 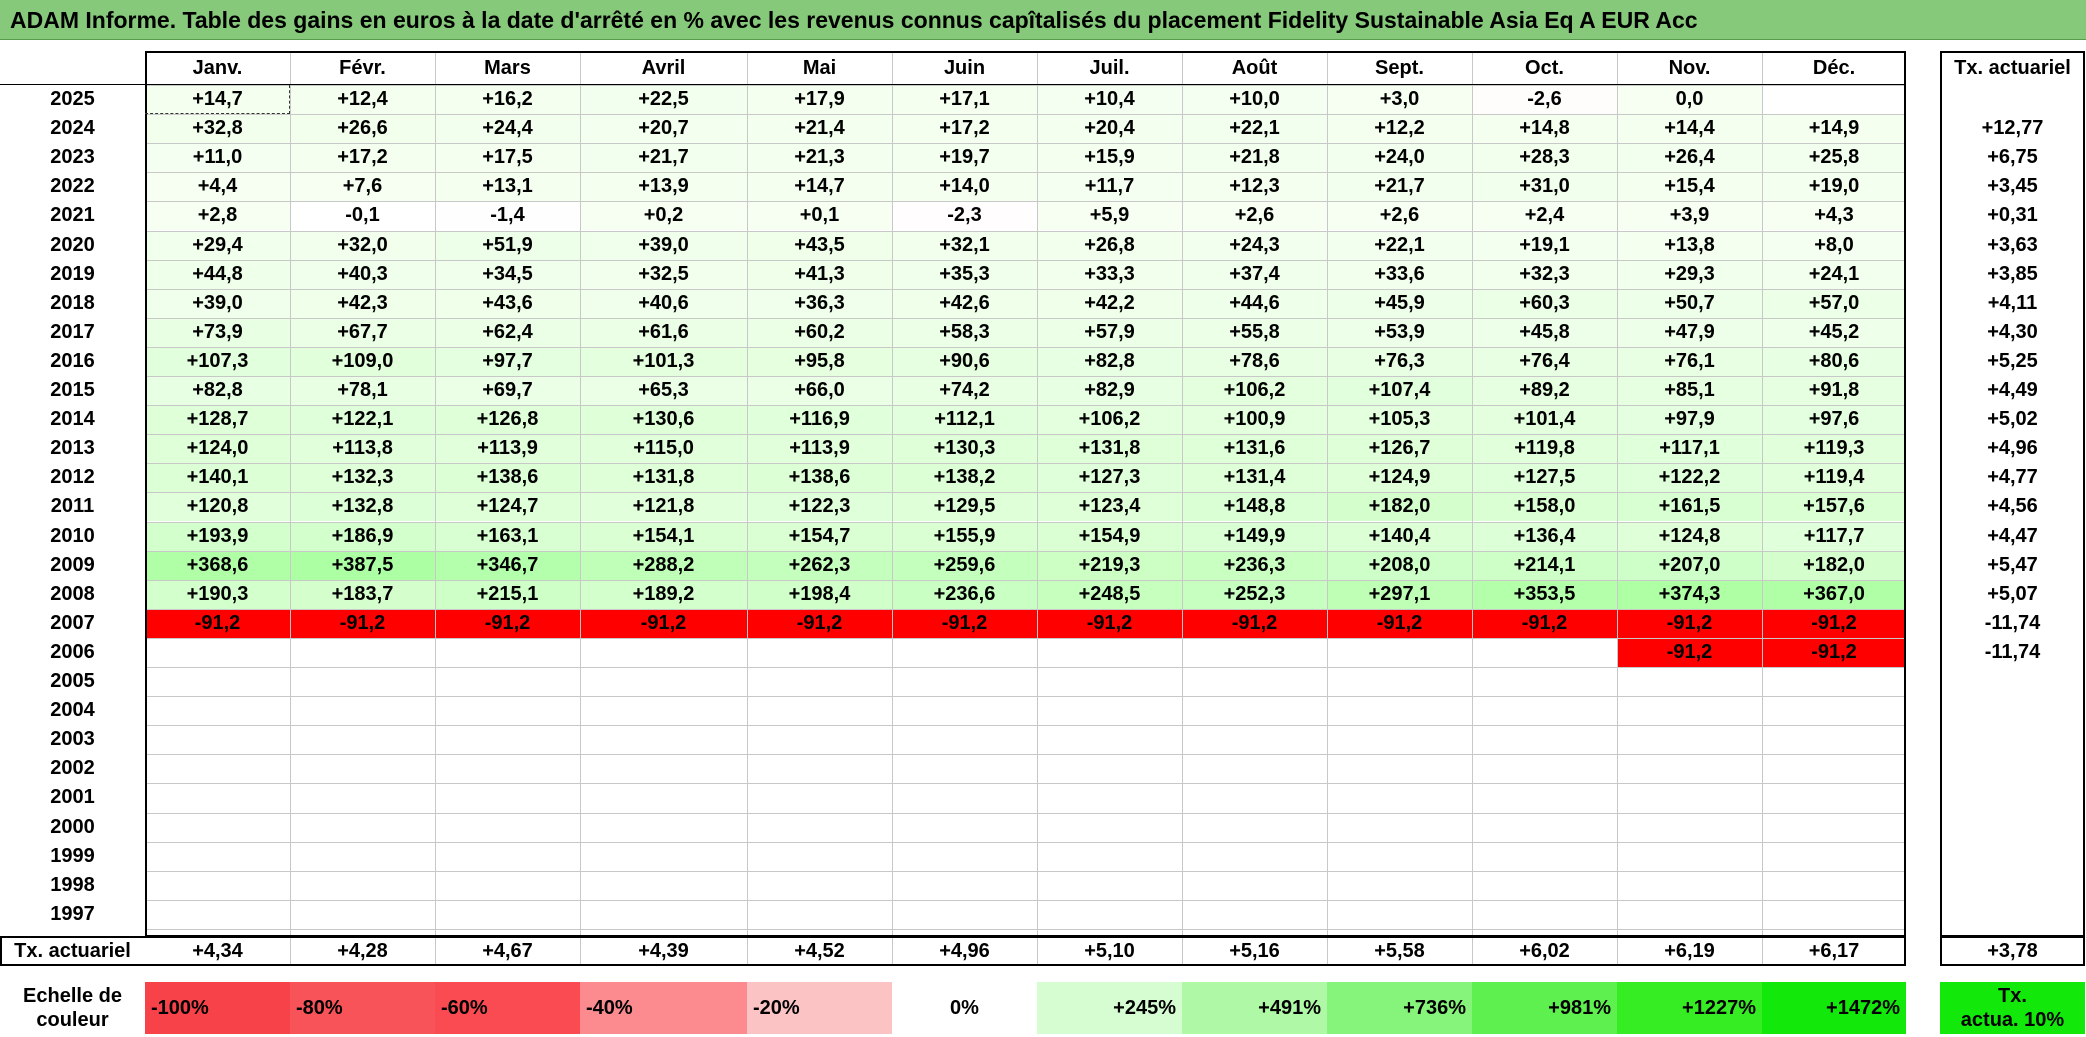 What do you see at coordinates (1544, 216) in the screenshot?
I see `table-cell: +2,4` at bounding box center [1544, 216].